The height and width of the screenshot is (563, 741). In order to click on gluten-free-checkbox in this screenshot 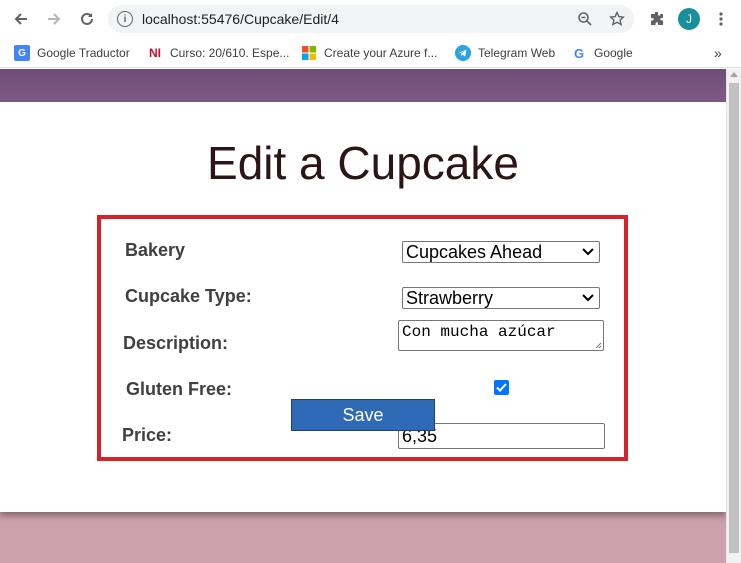, I will do `click(501, 387)`.